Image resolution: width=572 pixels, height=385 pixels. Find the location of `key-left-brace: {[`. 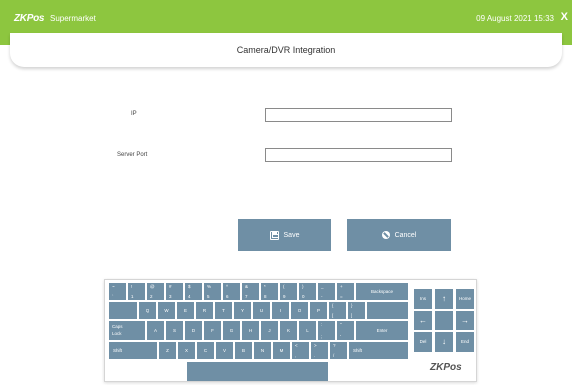

key-left-brace: {[ is located at coordinates (337, 310).